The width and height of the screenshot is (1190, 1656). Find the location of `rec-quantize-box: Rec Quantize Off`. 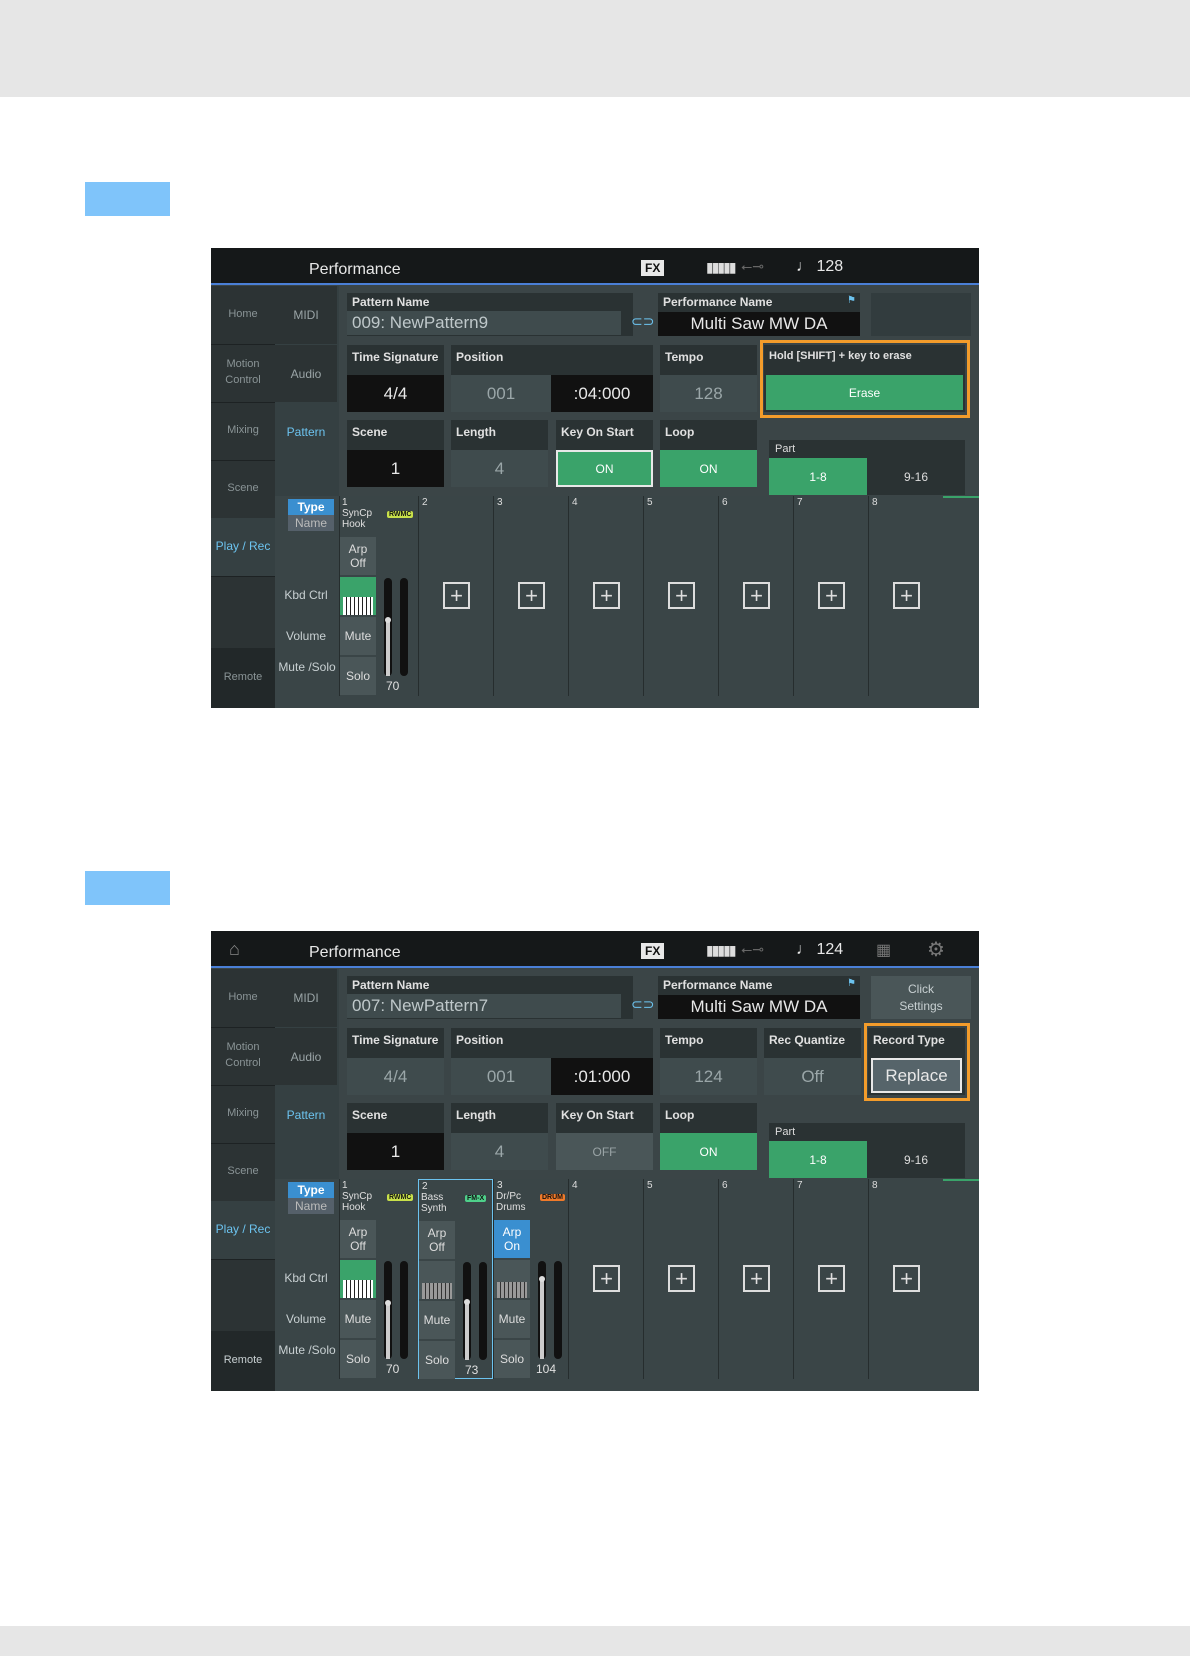

rec-quantize-box: Rec Quantize Off is located at coordinates (812, 1061).